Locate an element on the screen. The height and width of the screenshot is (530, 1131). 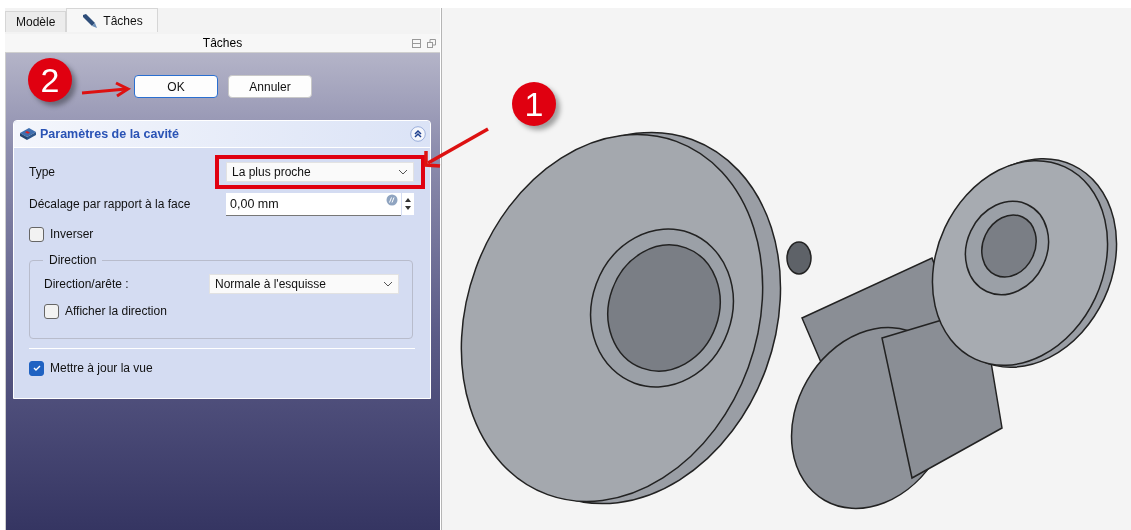
collapse-icon is located at coordinates (418, 134).